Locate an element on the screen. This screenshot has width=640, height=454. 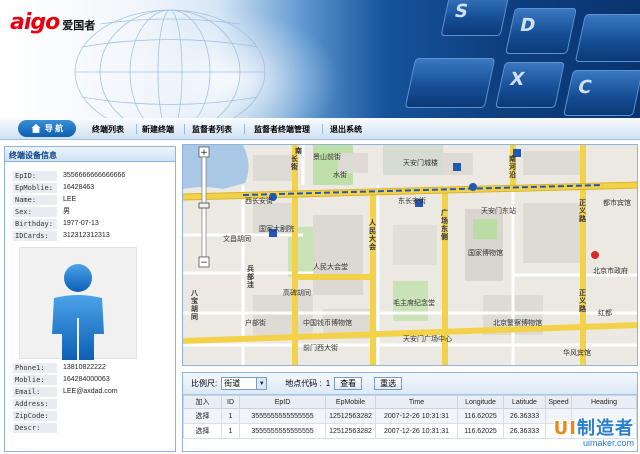
svg-text: 部 is located at coordinates (250, 276).